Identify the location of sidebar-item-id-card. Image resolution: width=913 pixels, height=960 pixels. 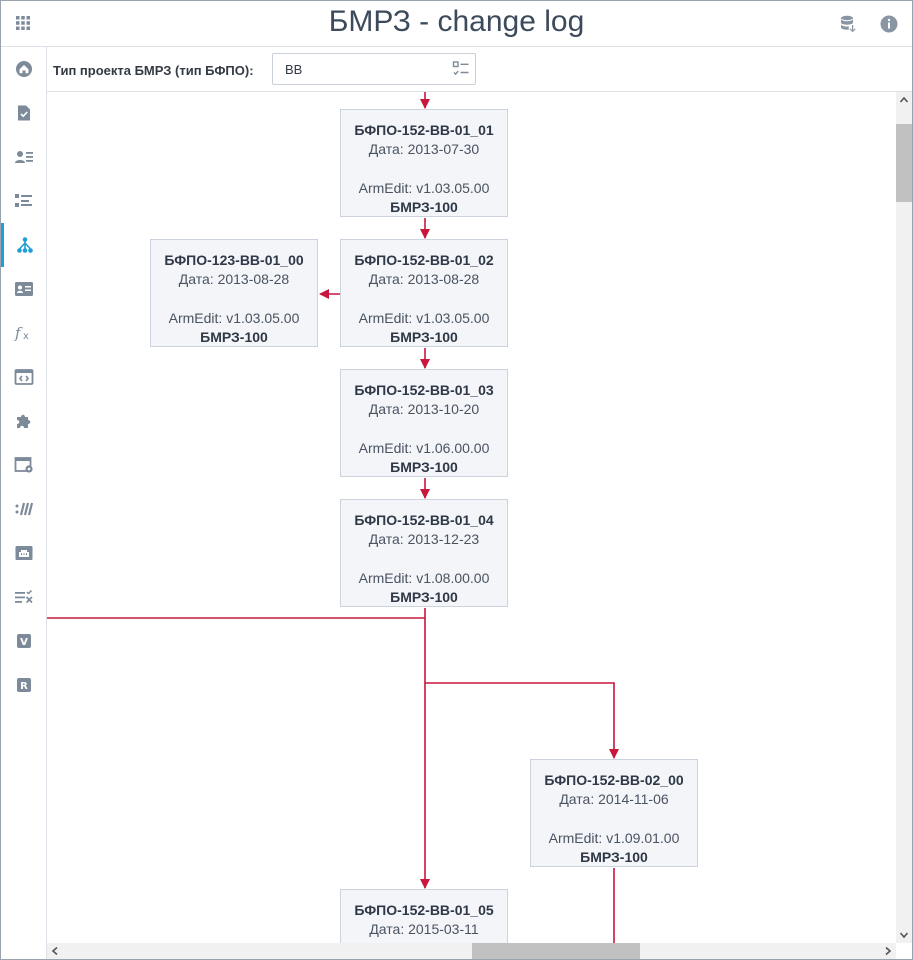
(23, 289).